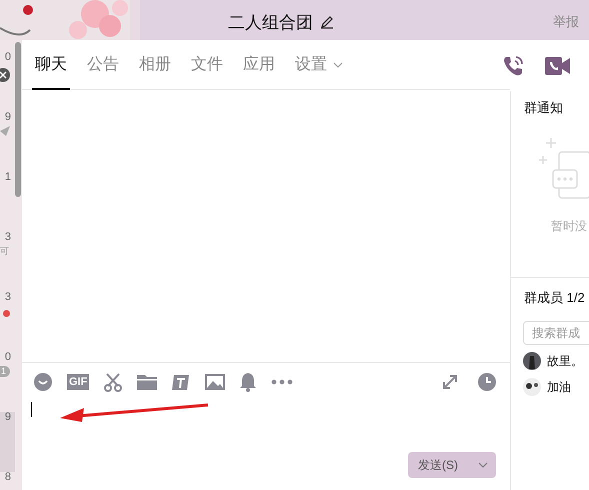 The image size is (589, 490). I want to click on video-call-icon, so click(557, 66).